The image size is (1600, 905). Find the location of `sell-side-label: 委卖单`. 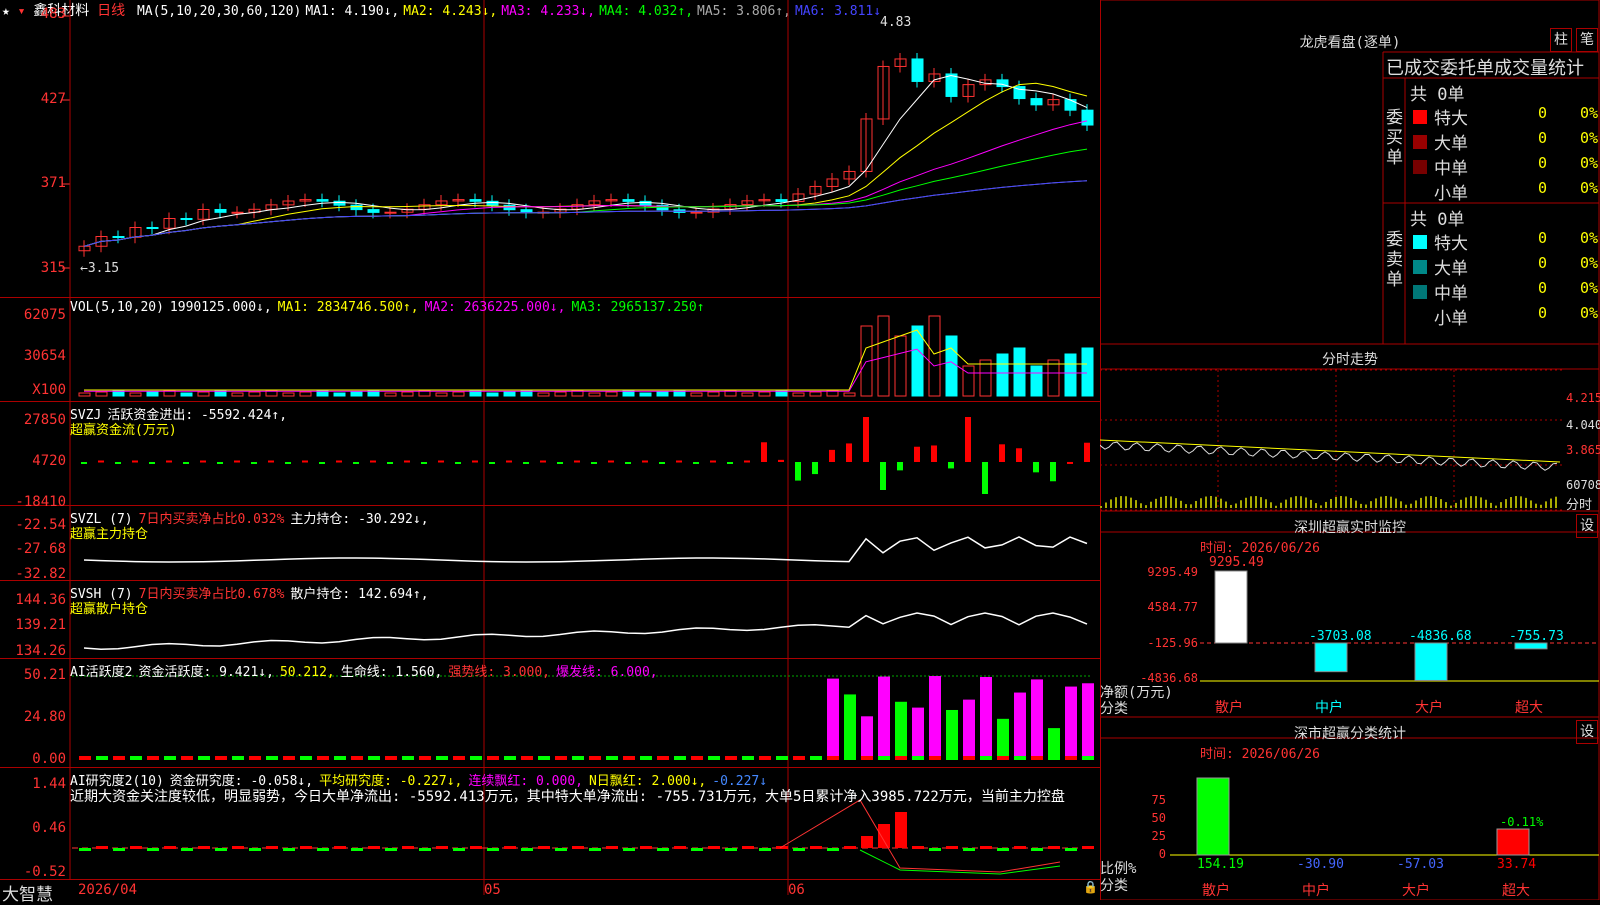

sell-side-label: 委卖单 is located at coordinates (1394, 260).